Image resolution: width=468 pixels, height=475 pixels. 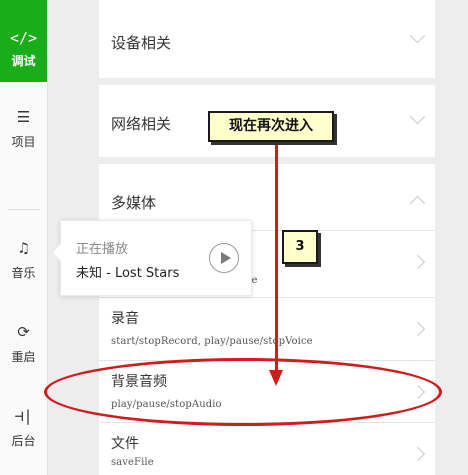 I want to click on chevron-up-icon, so click(x=417, y=203).